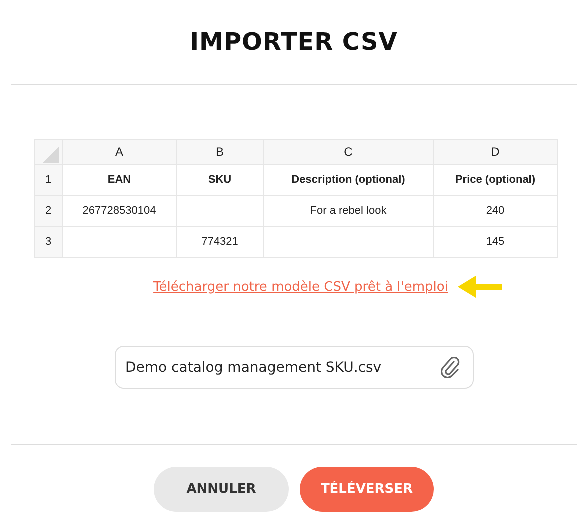 The width and height of the screenshot is (588, 530). Describe the element at coordinates (48, 211) in the screenshot. I see `row-number: 2` at that location.